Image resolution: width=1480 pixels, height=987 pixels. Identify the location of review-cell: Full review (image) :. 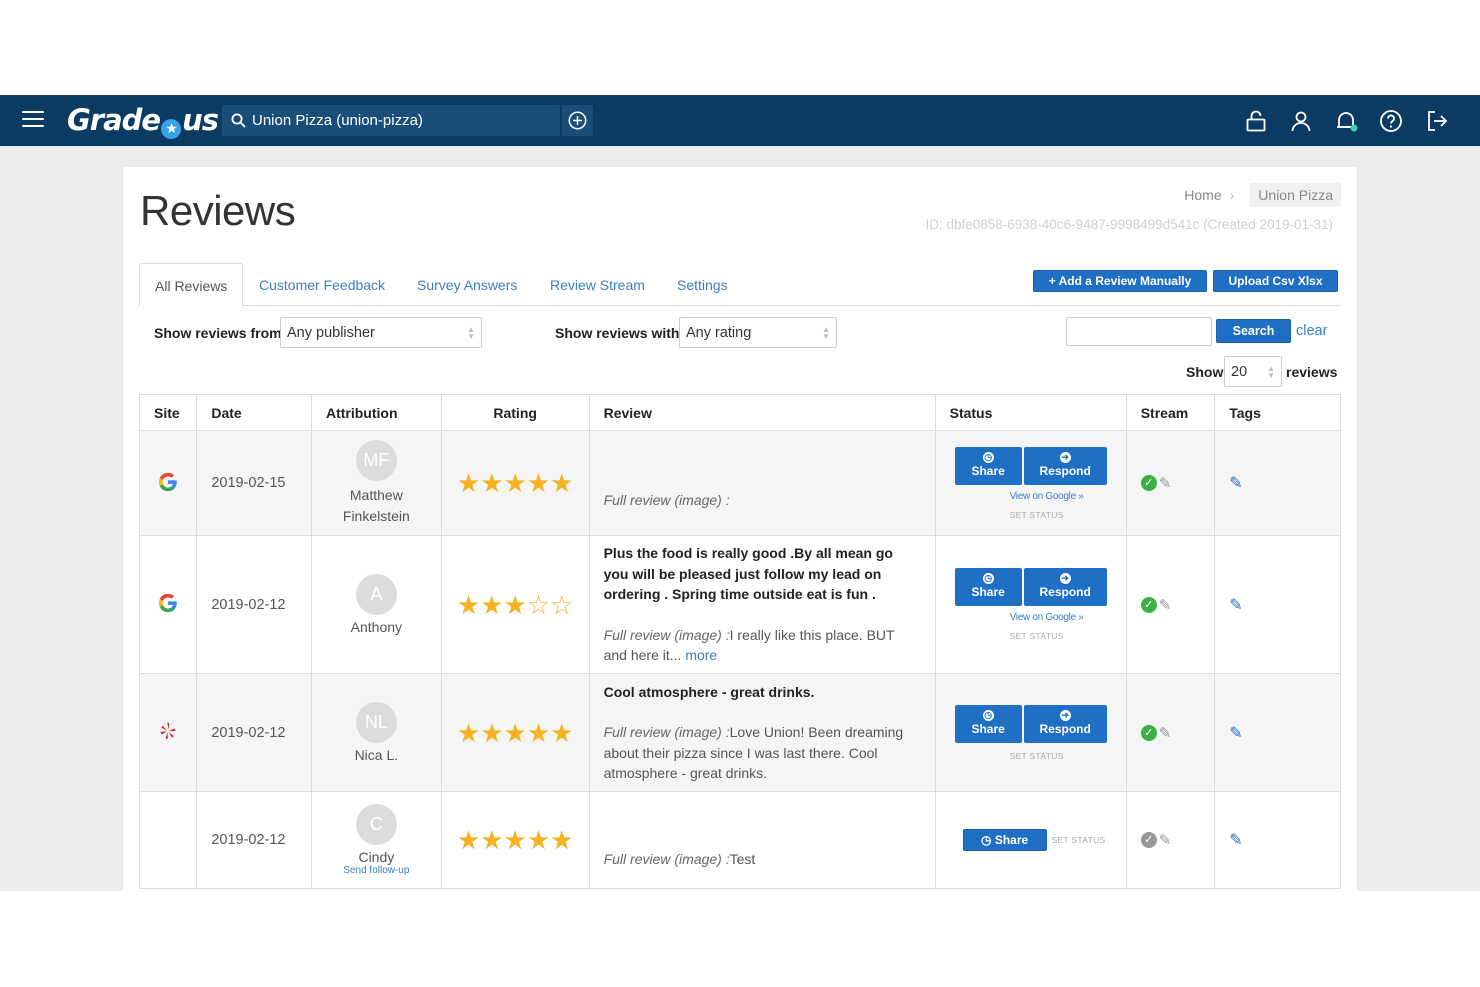
(762, 483).